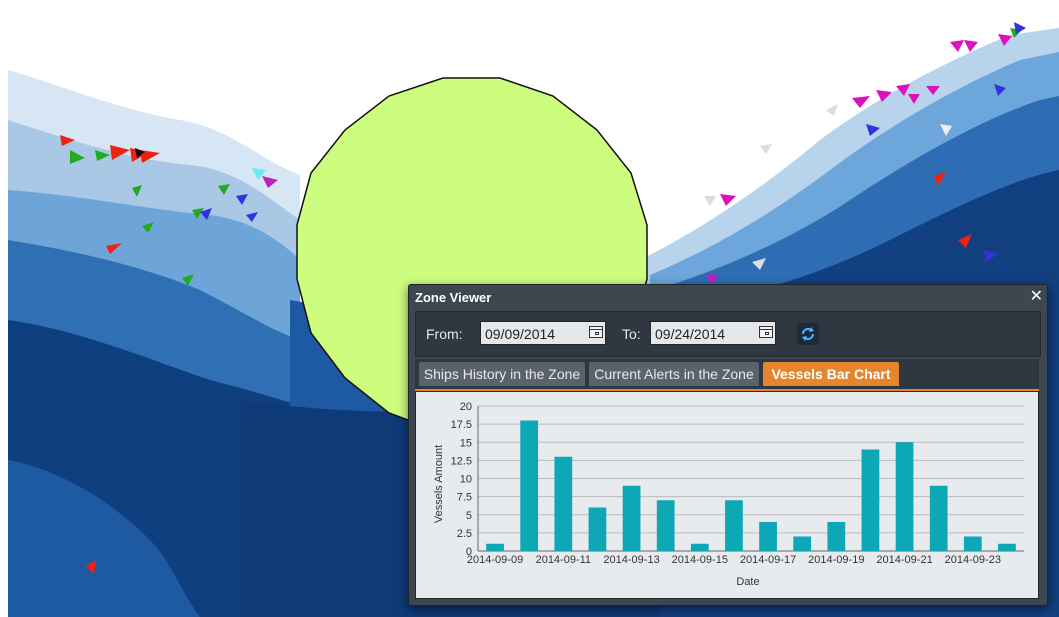 The height and width of the screenshot is (617, 1059). Describe the element at coordinates (495, 560) in the screenshot. I see `x-tick-label: 2014-09-09` at that location.